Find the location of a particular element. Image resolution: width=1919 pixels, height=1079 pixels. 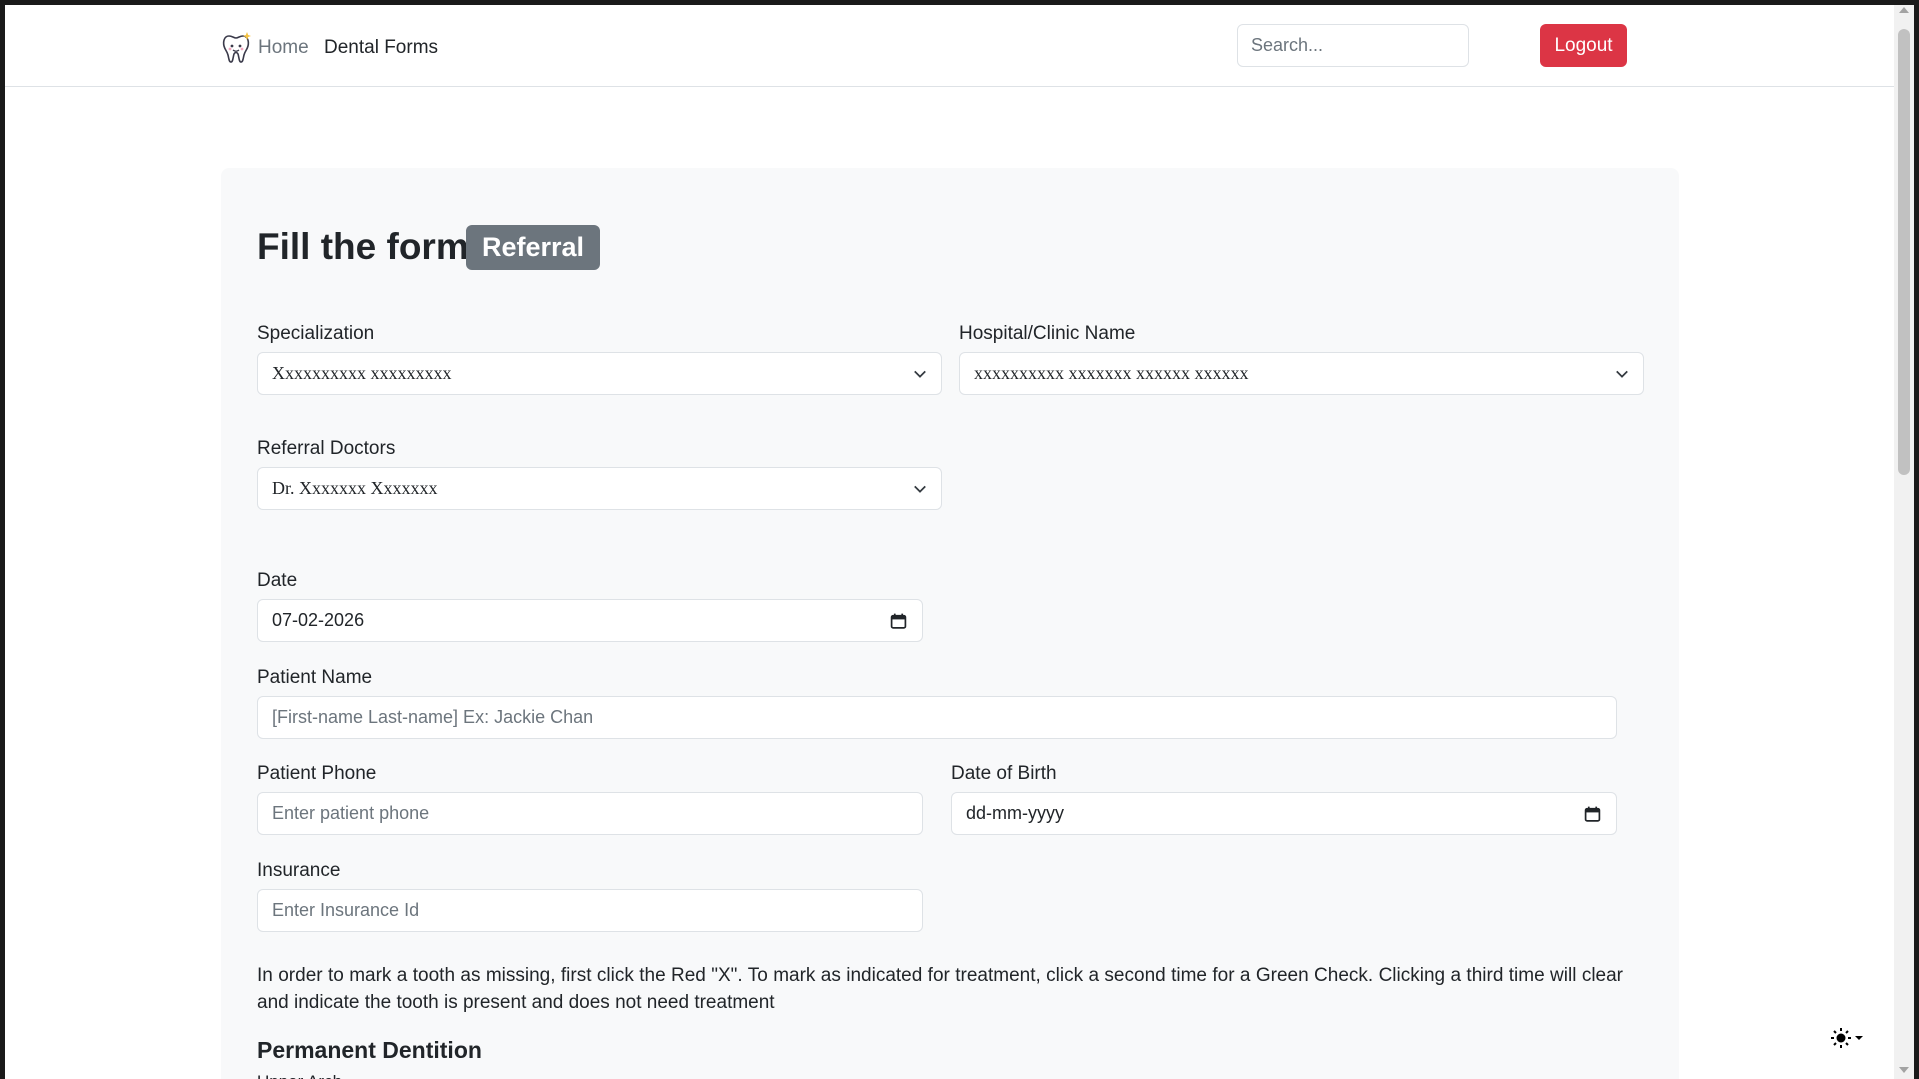

insurance-label: Insurance is located at coordinates (299, 870).